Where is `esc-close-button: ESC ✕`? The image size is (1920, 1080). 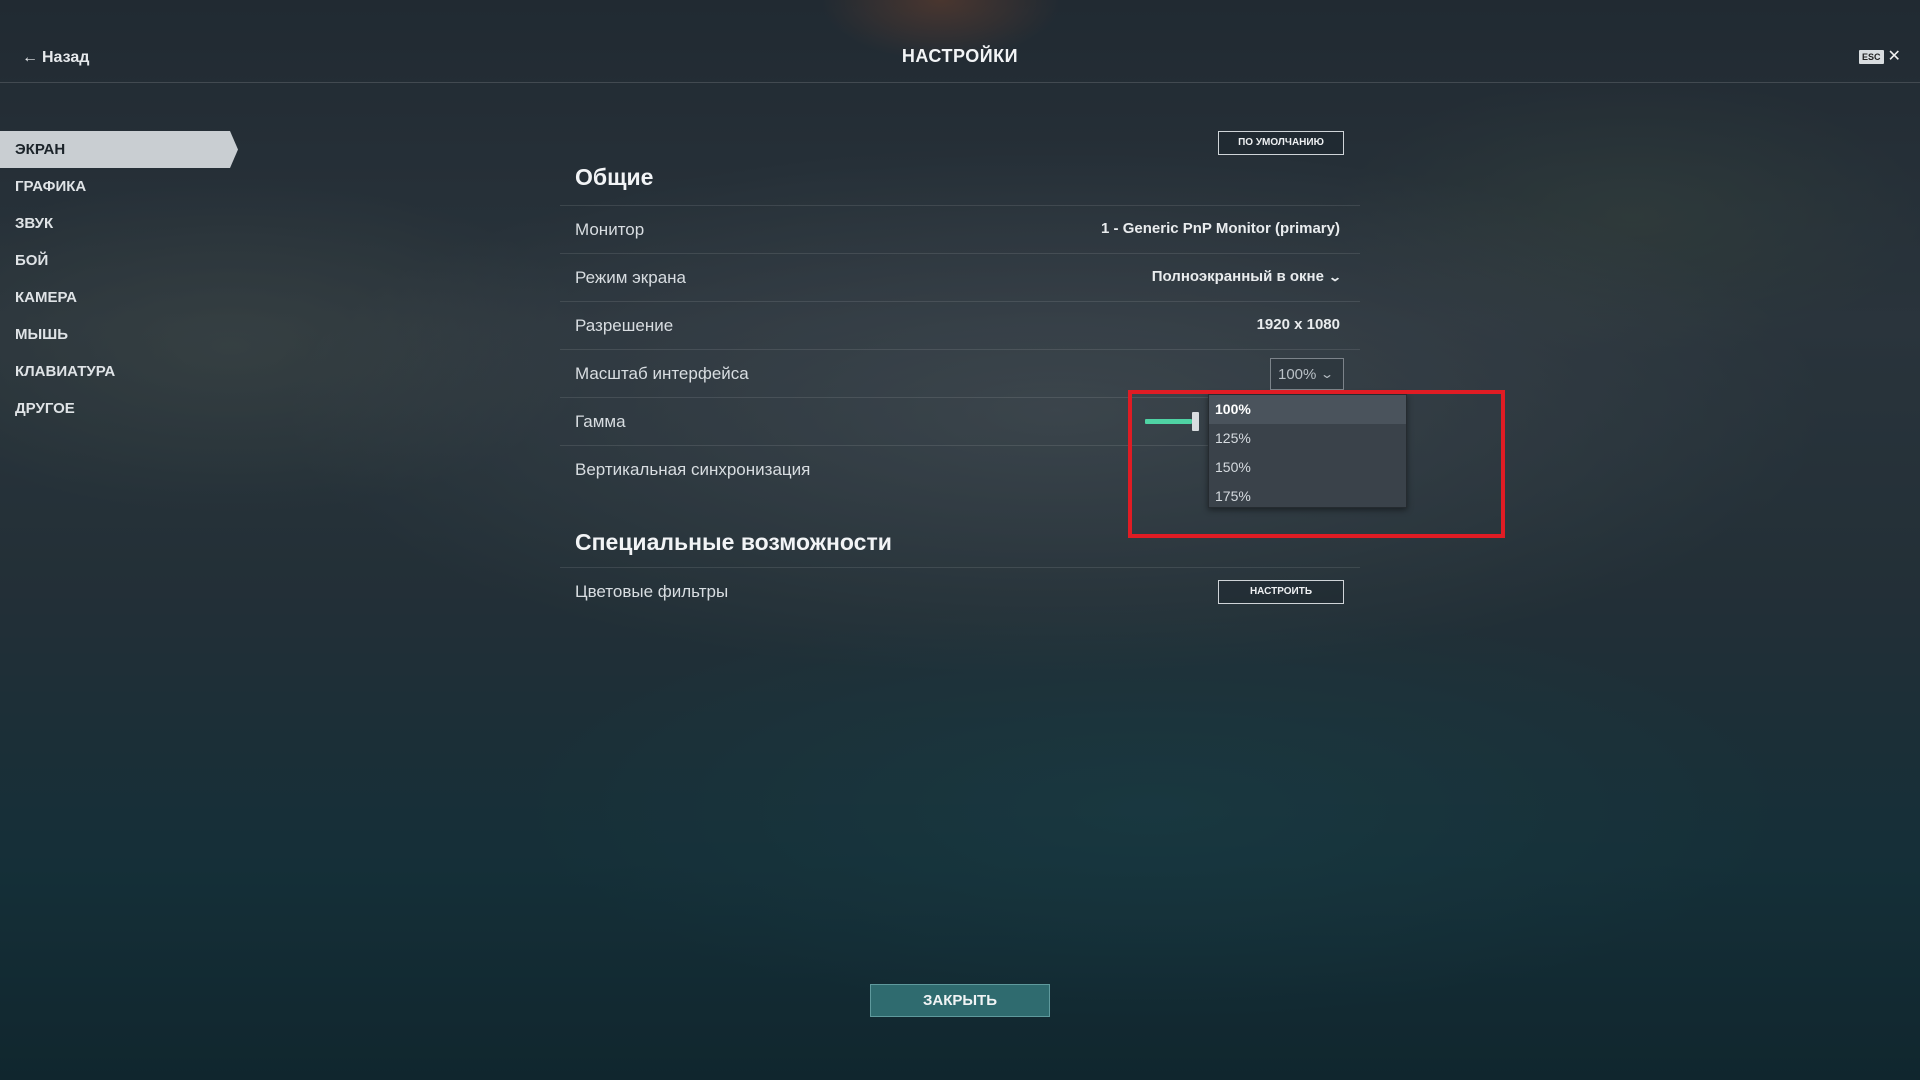 esc-close-button: ESC ✕ is located at coordinates (1880, 57).